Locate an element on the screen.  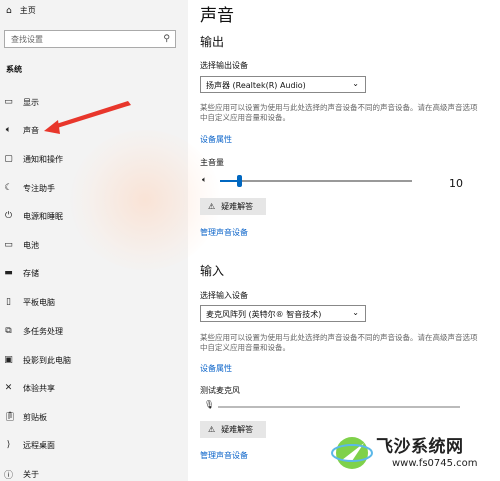
input-select-label: 选择输入设备 is located at coordinates (224, 295).